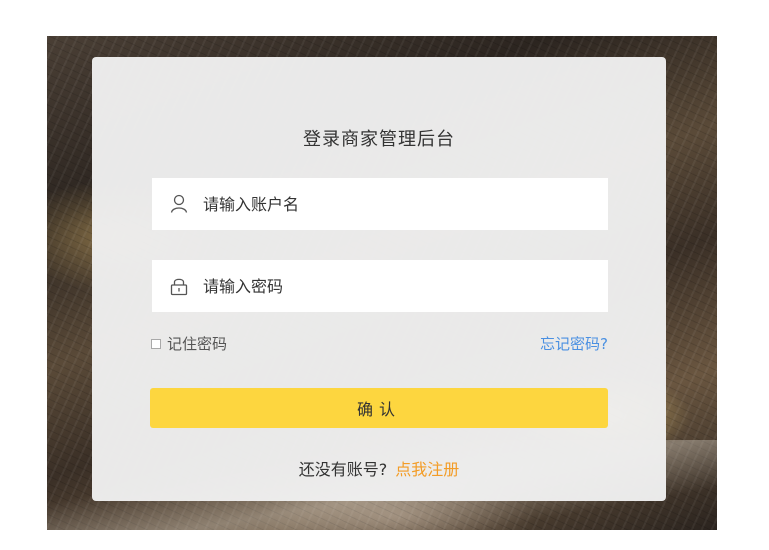 The image size is (769, 550). I want to click on register-row: 还没有账号? 点我注册, so click(379, 468).